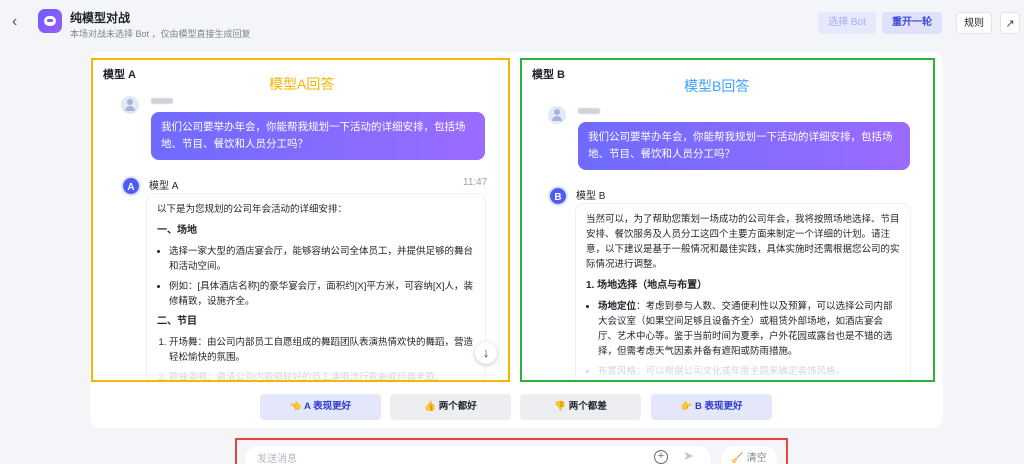 This screenshot has height=464, width=1024. I want to click on select-bot-button: 选择 Bot, so click(847, 23).